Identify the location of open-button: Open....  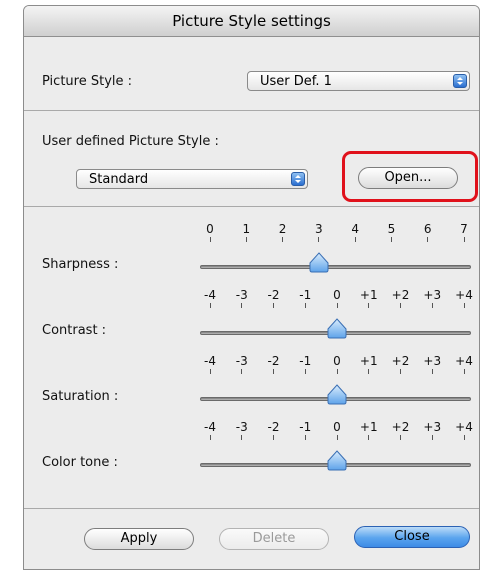
(408, 178).